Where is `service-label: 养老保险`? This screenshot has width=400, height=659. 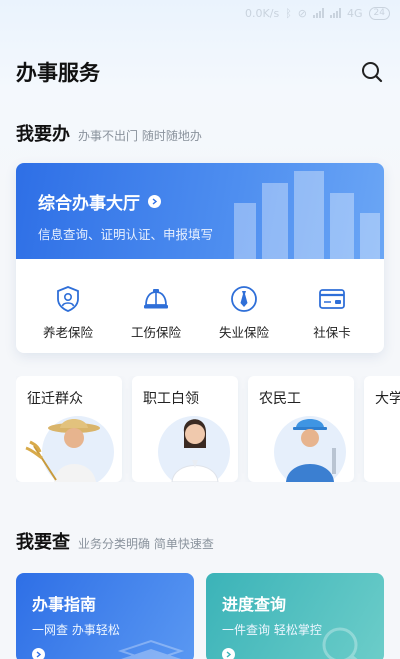 service-label: 养老保险 is located at coordinates (67, 332).